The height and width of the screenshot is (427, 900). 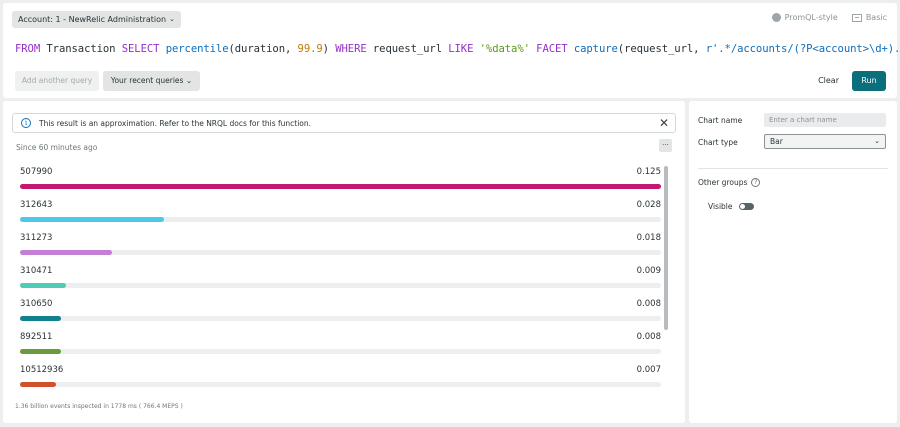 I want to click on clear-button: Clear, so click(x=828, y=80).